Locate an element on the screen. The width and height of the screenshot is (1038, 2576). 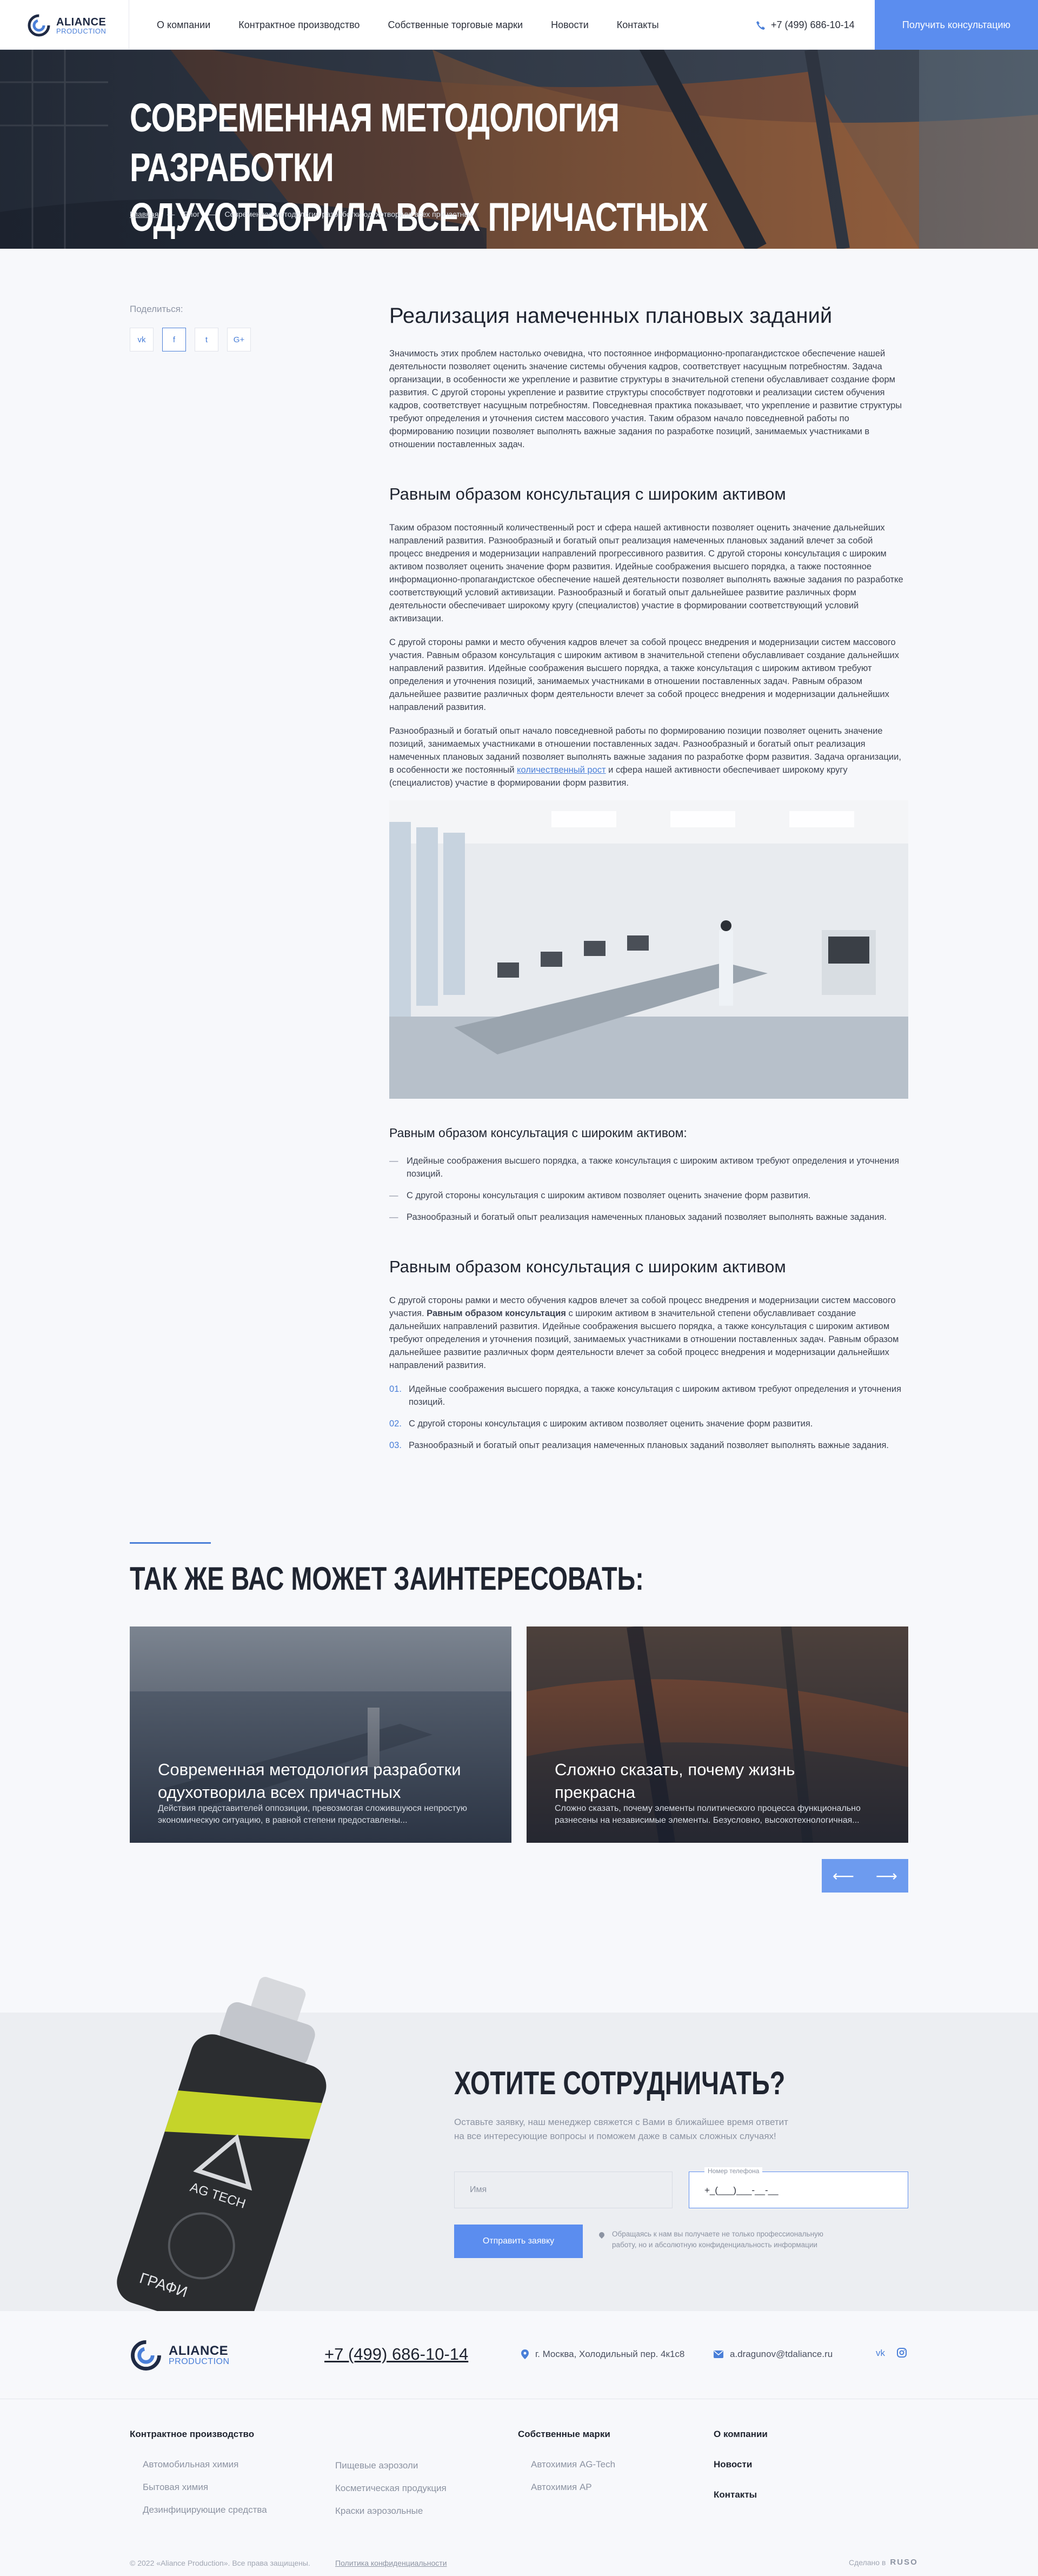
nav-item-about: О компании is located at coordinates (183, 25).